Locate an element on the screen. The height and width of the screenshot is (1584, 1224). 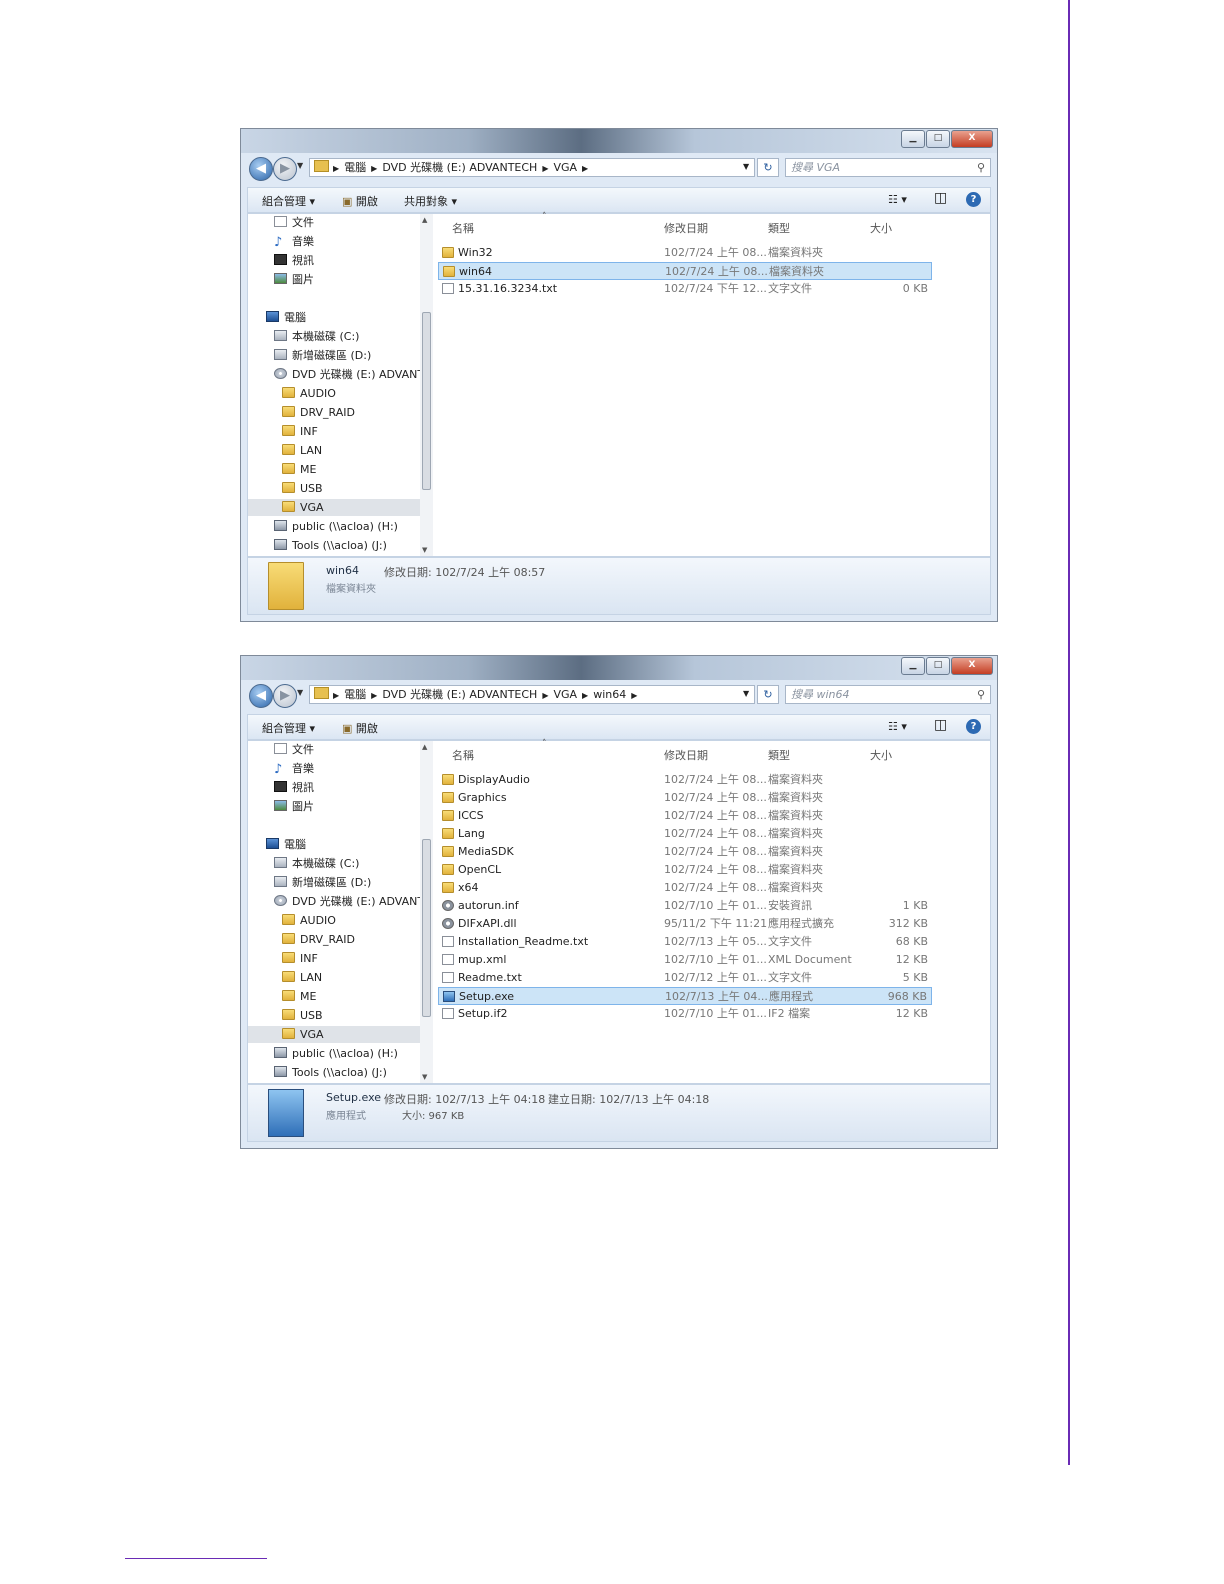
scroll-up-icon: ▲ is located at coordinates (424, 220).